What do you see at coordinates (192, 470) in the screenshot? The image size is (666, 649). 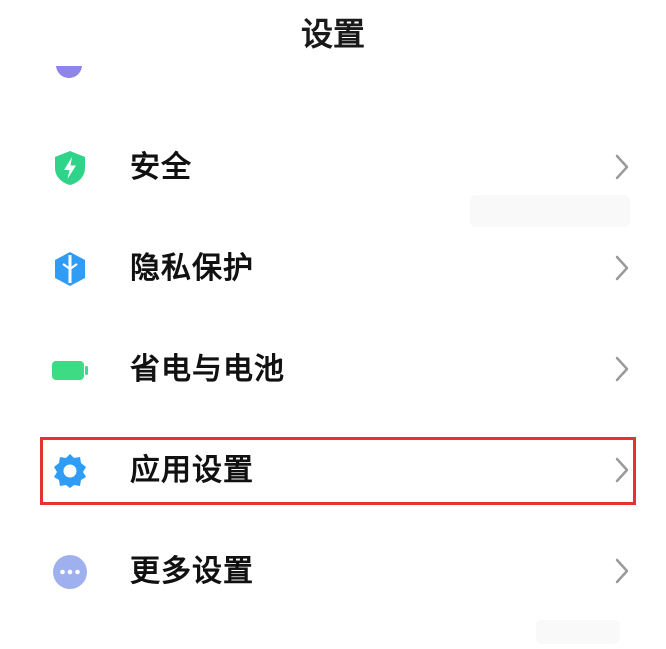 I see `settings-item-label: 应用设置` at bounding box center [192, 470].